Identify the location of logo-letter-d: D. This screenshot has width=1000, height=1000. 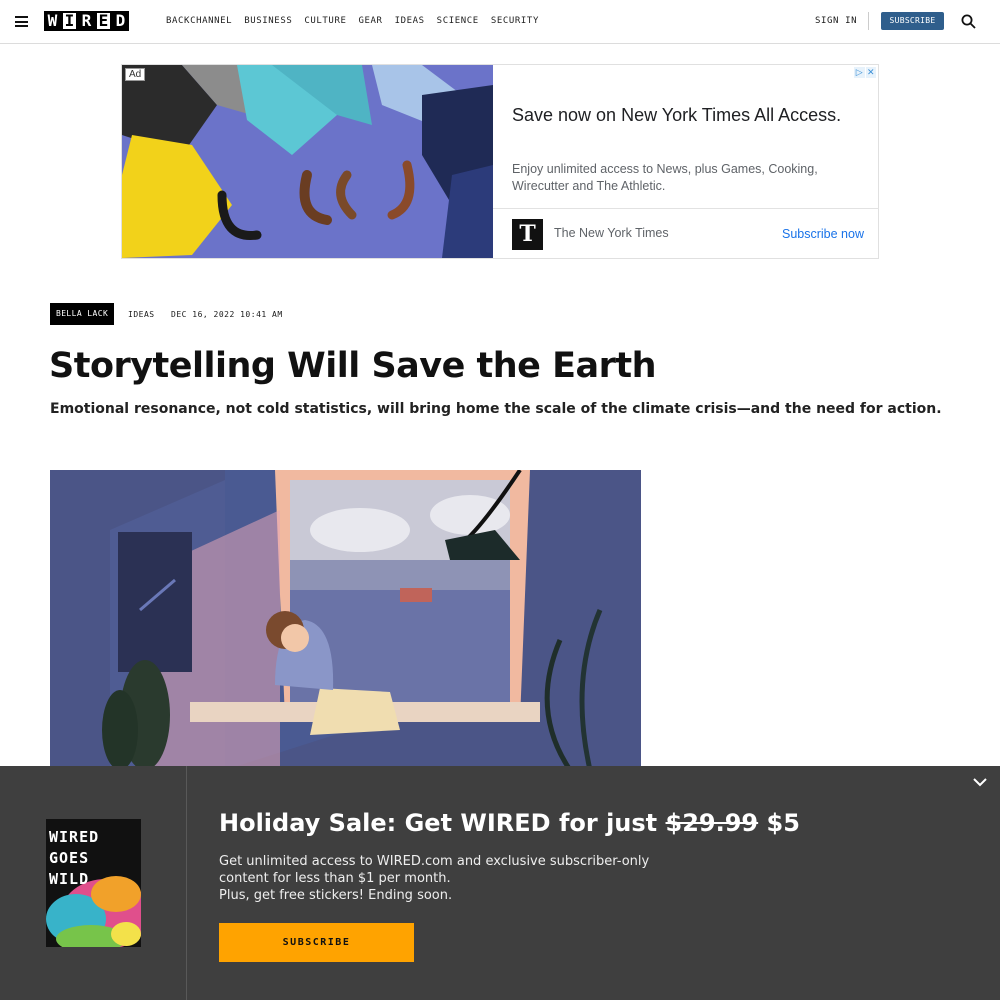
(120, 21).